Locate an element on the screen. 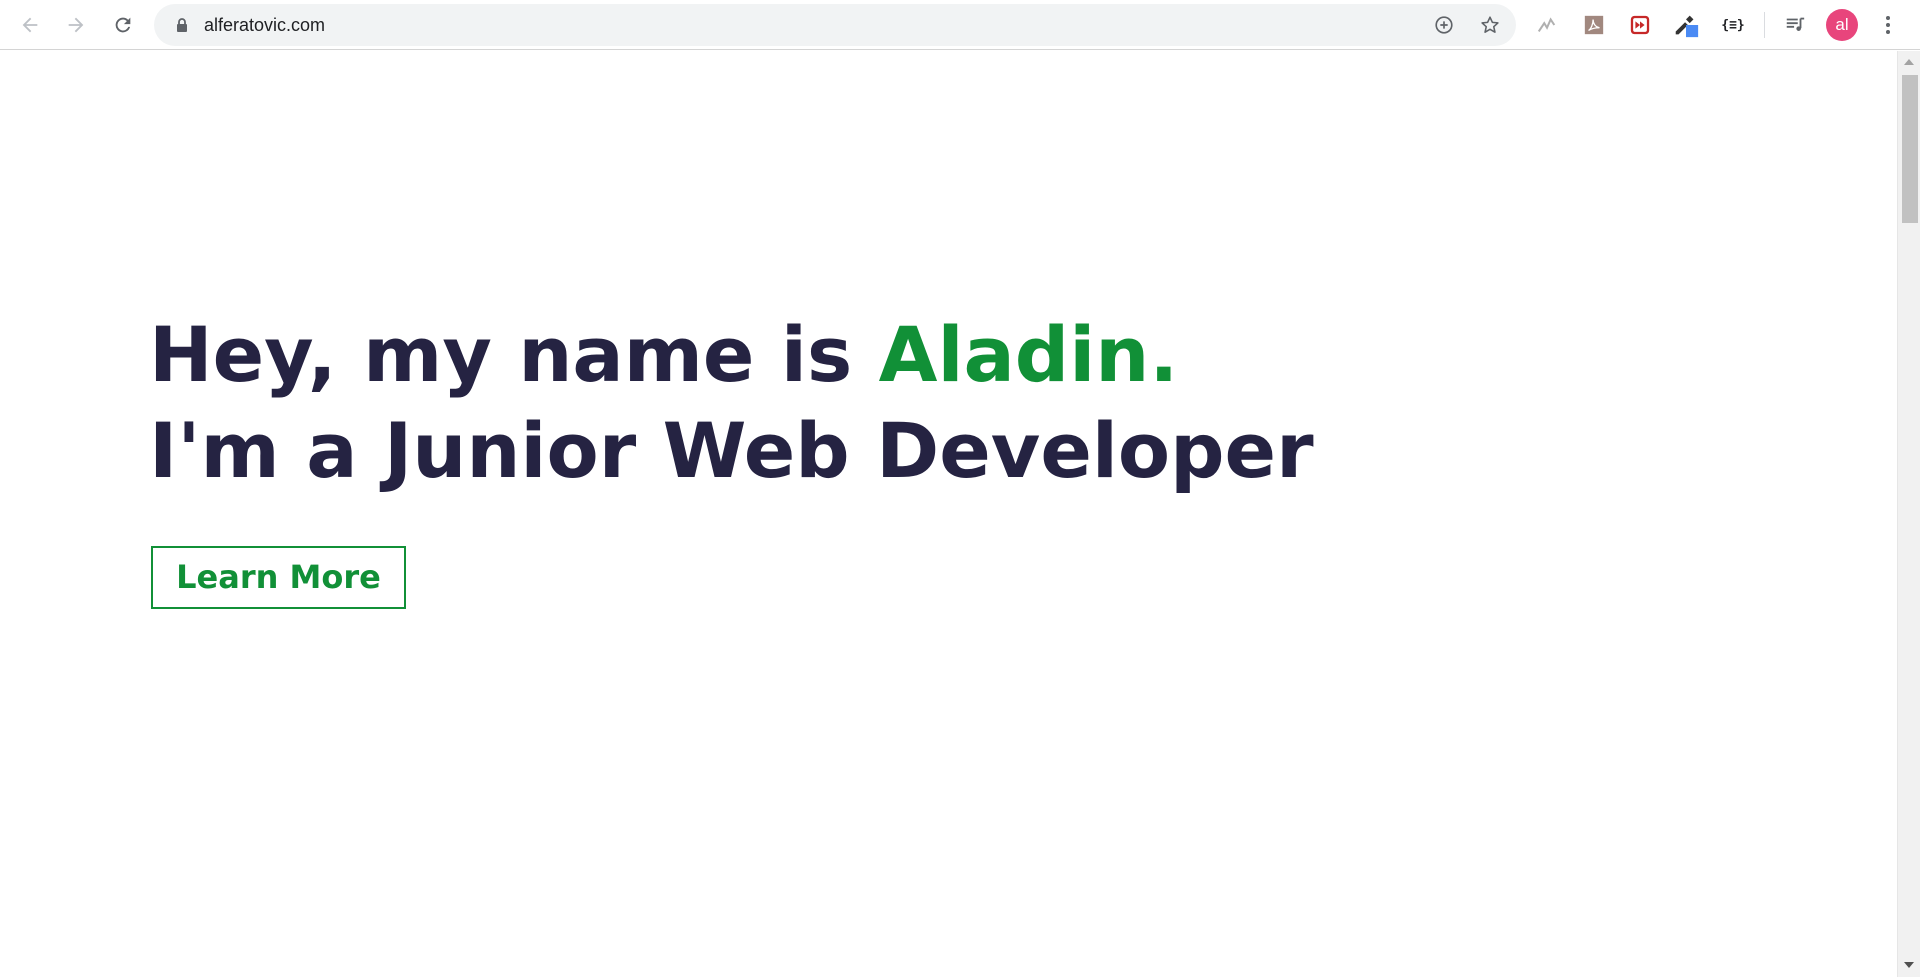 This screenshot has width=1920, height=977. toolbar-divider is located at coordinates (1764, 25).